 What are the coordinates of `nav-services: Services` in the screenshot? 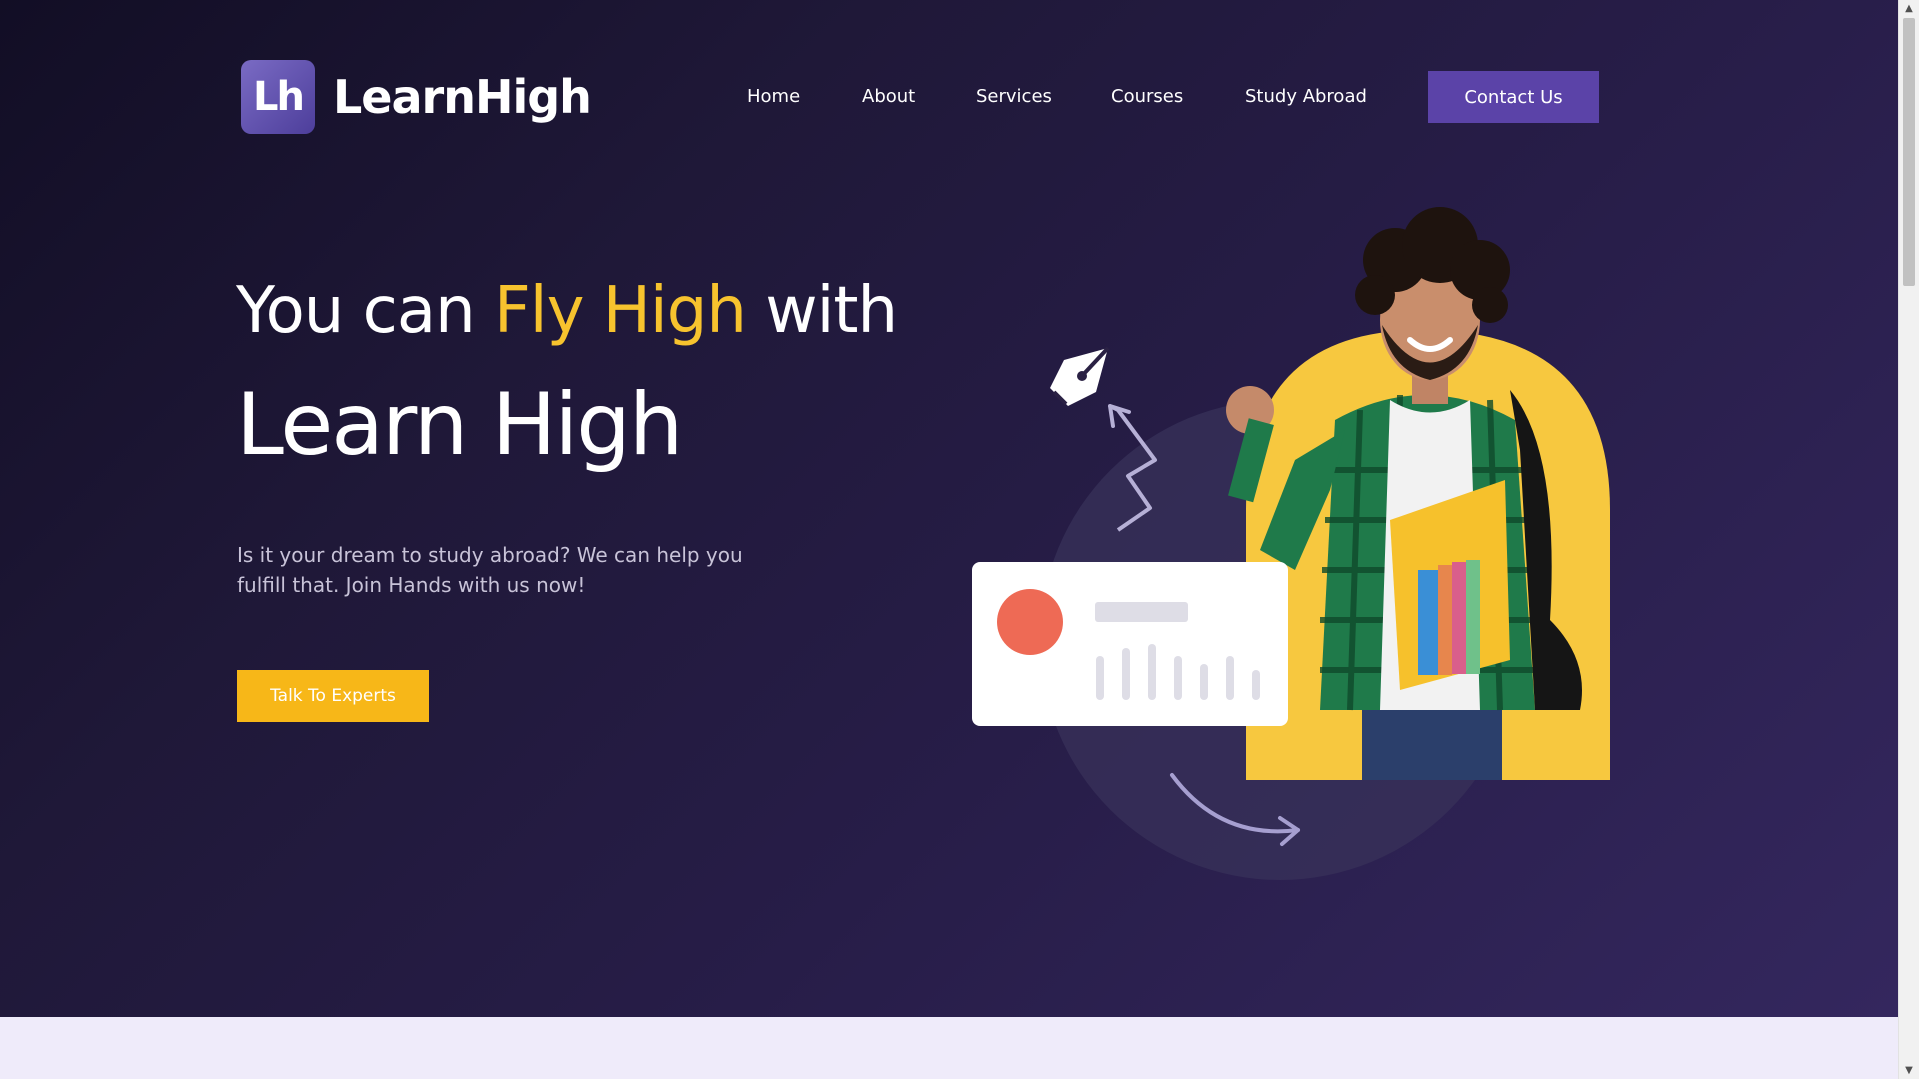 It's located at (1014, 97).